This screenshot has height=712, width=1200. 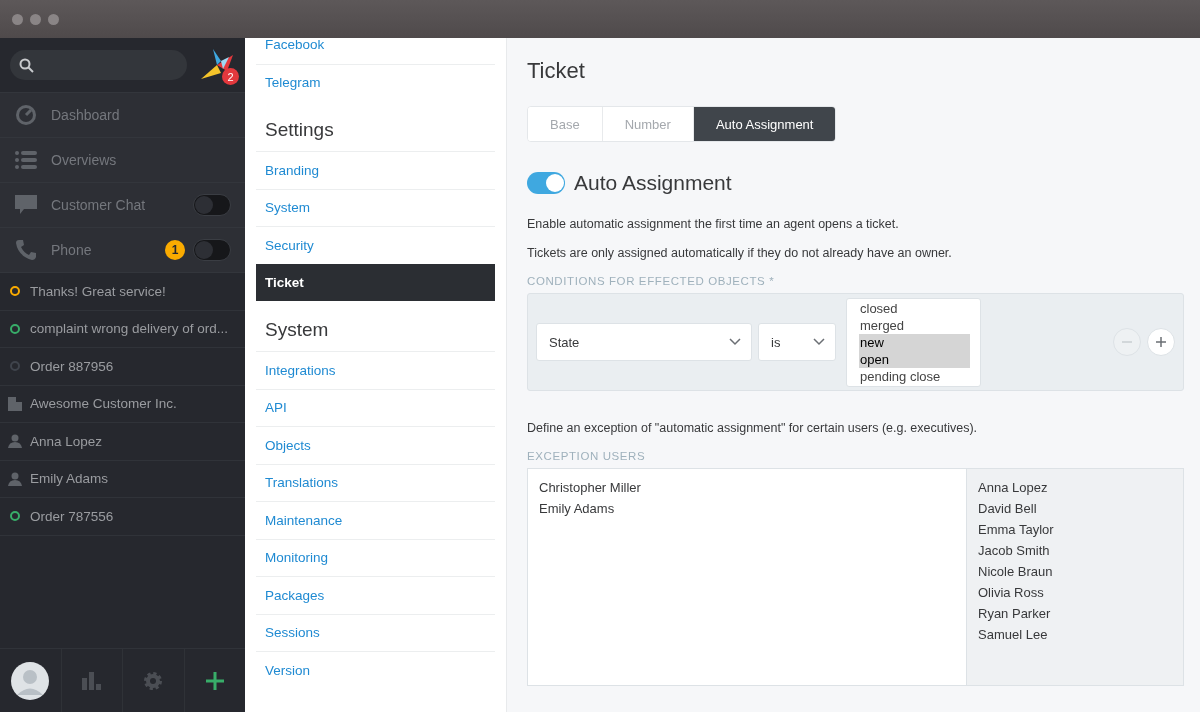 I want to click on settings-icon, so click(x=153, y=680).